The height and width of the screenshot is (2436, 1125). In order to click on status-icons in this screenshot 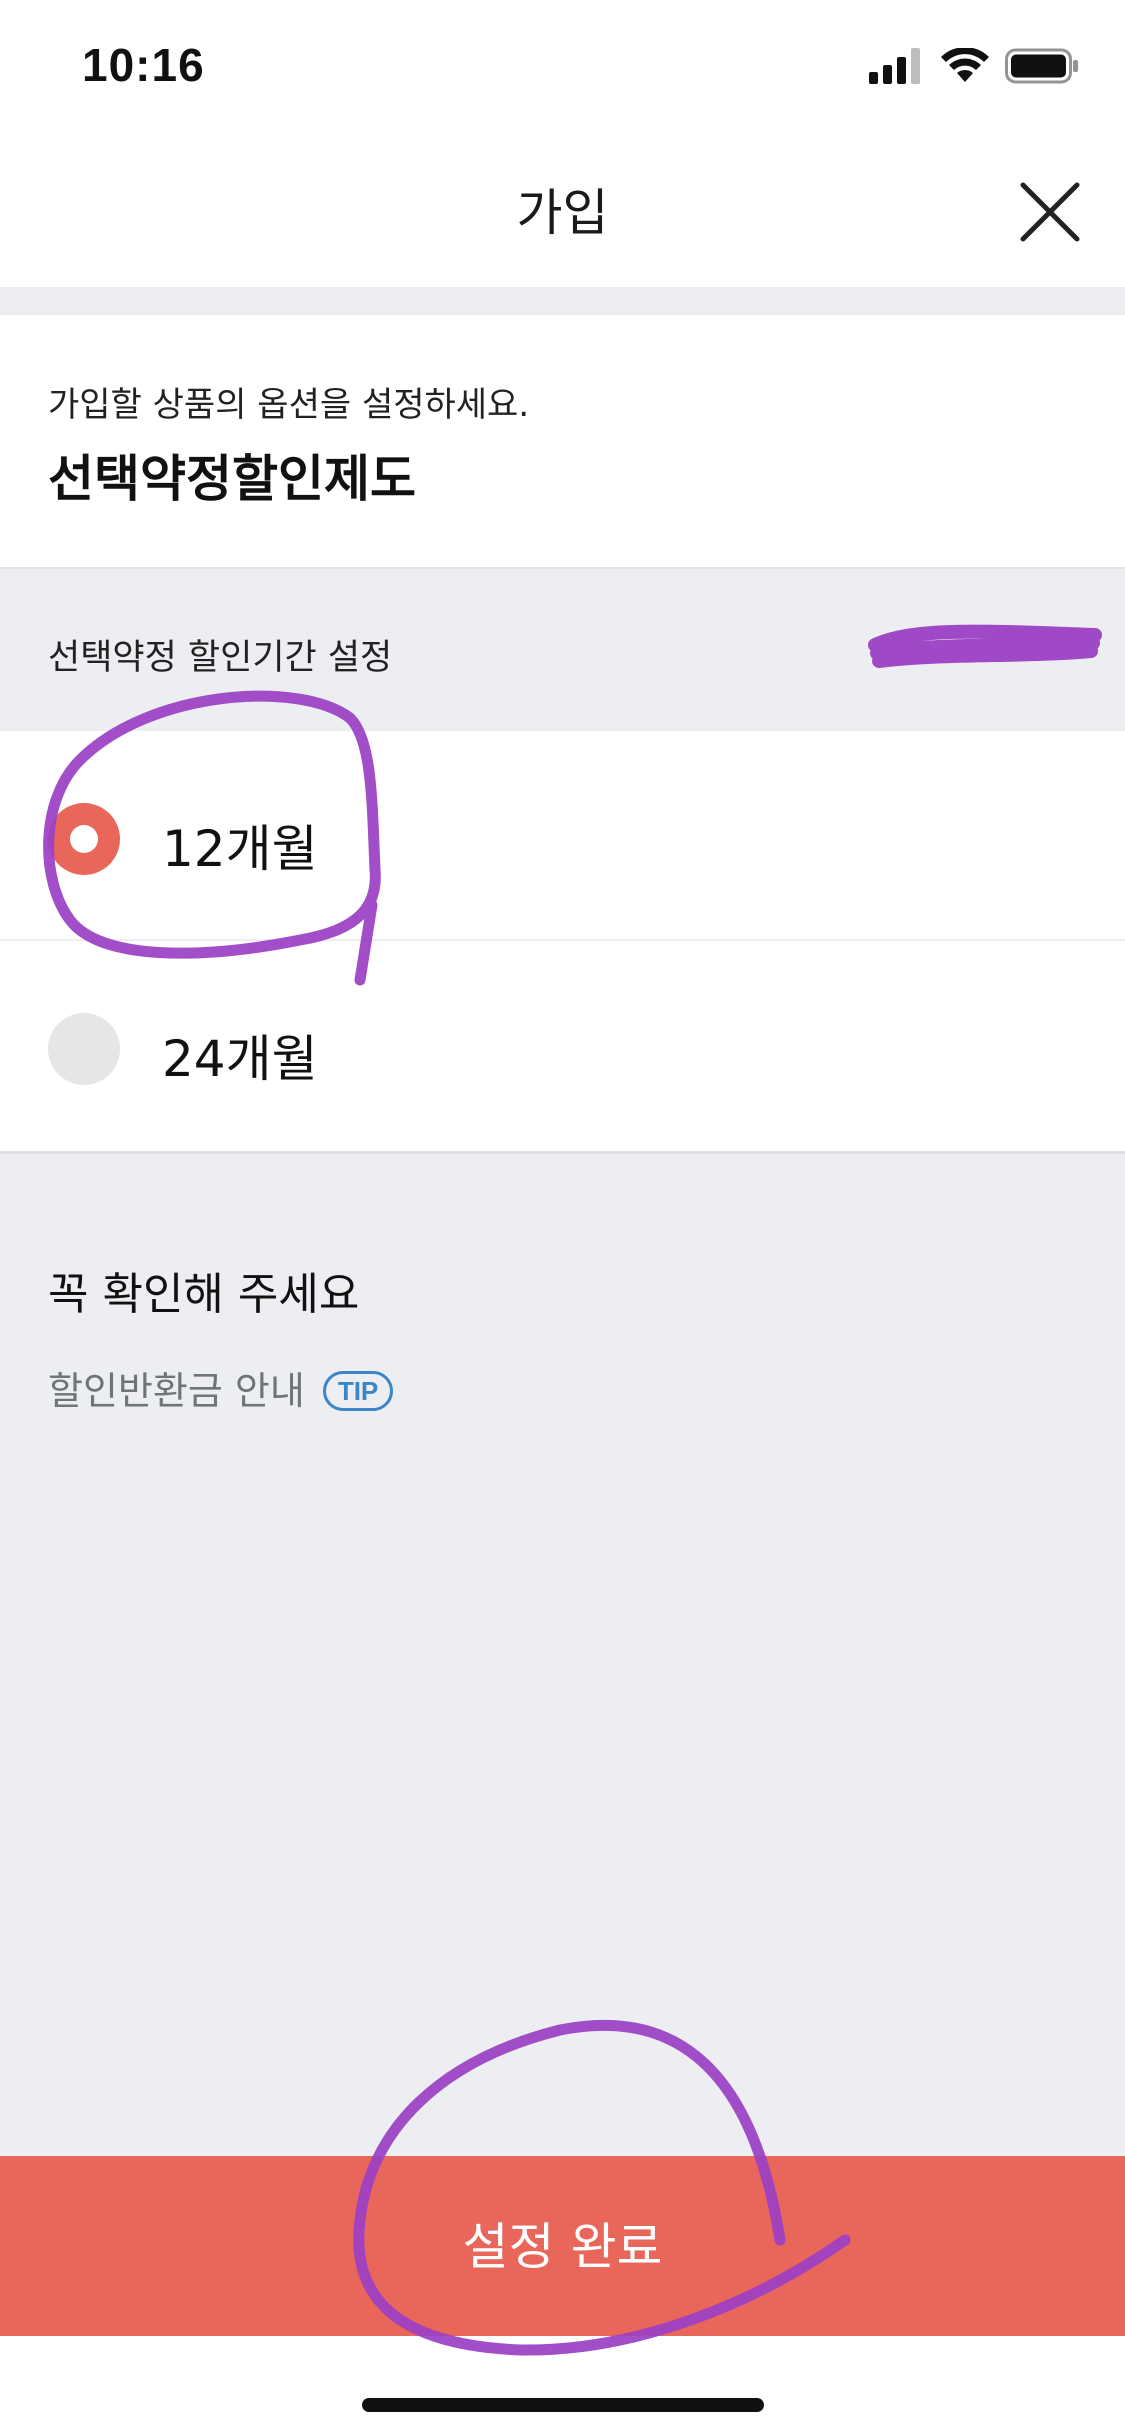, I will do `click(974, 68)`.